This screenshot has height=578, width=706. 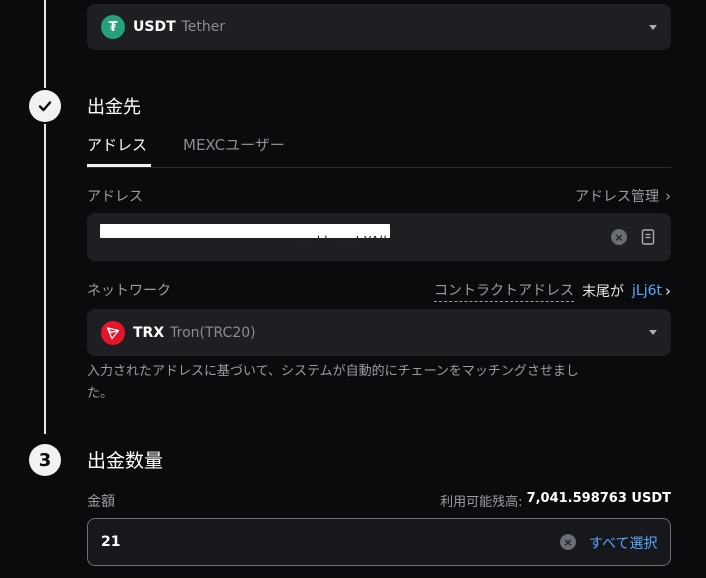 I want to click on network-match-hint: 入力されたアドレスに基づいて、システムが自動的にチェーンをマッチングさせました。, so click(x=333, y=382).